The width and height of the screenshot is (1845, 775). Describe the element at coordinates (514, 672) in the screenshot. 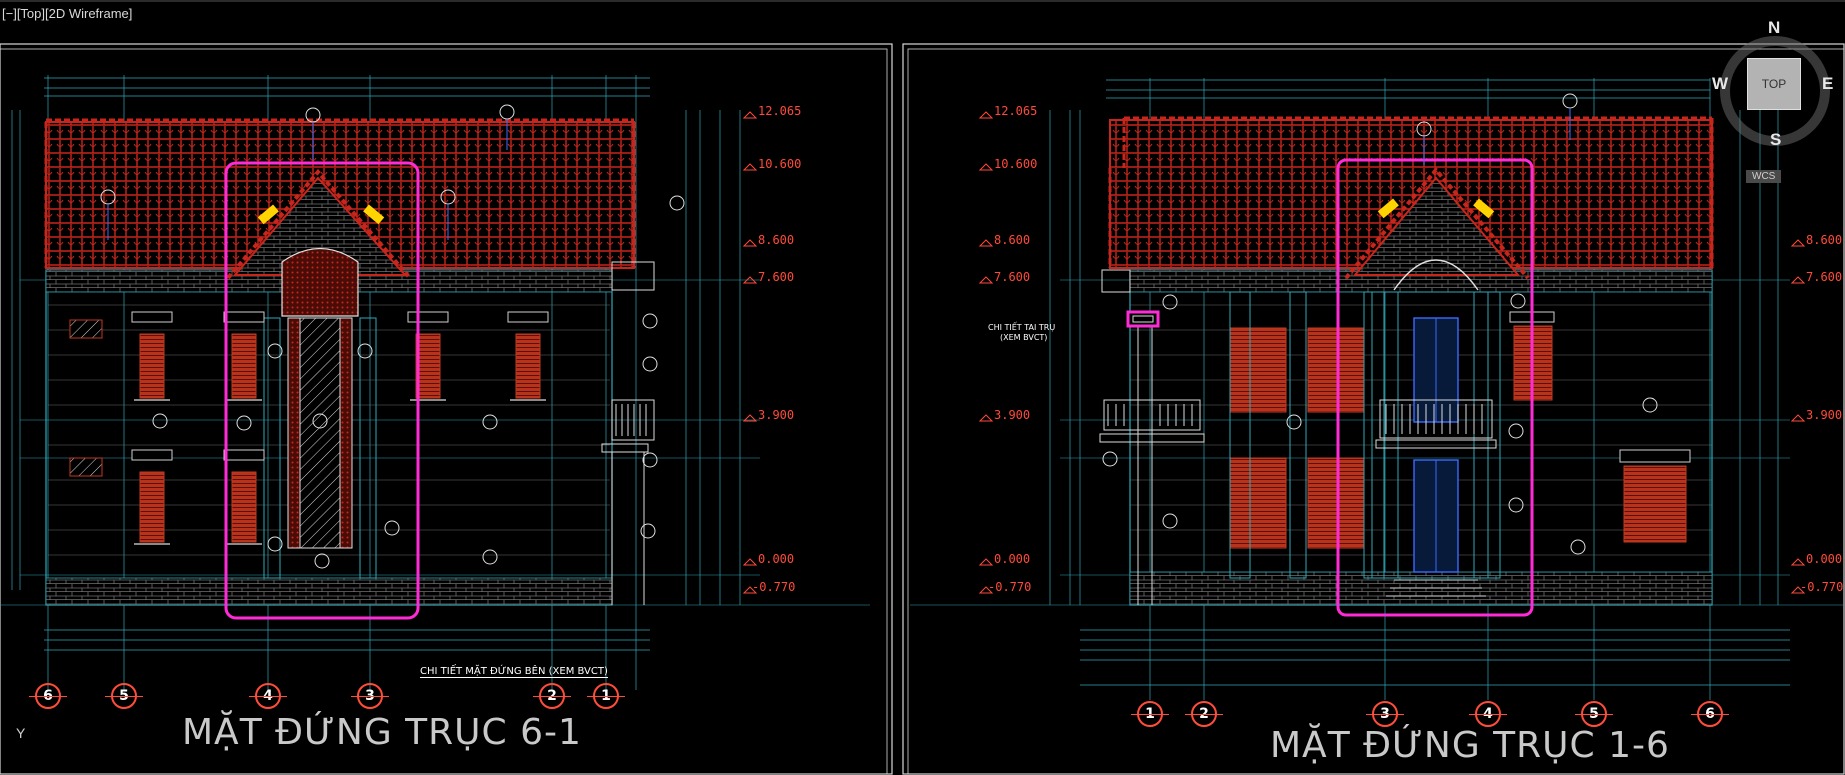

I see `left-detail-note: CHI TIẾT MẶT ĐỨNG BÊN (XEM BVCT)` at that location.